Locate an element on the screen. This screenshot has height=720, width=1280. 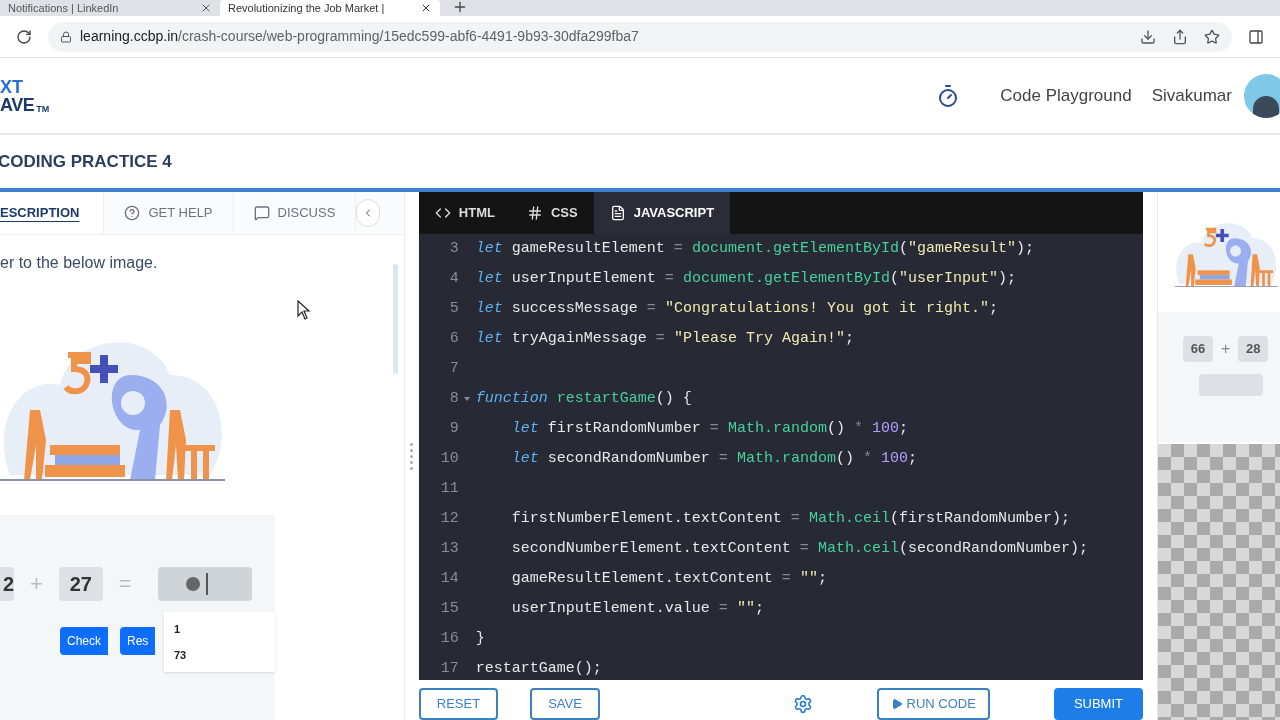
panel-tab: DISCUSS is located at coordinates (295, 213).